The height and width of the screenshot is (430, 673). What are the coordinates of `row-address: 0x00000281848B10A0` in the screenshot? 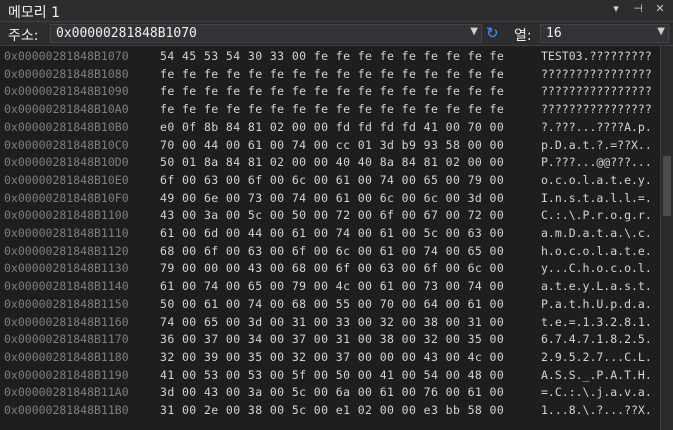 It's located at (66, 109).